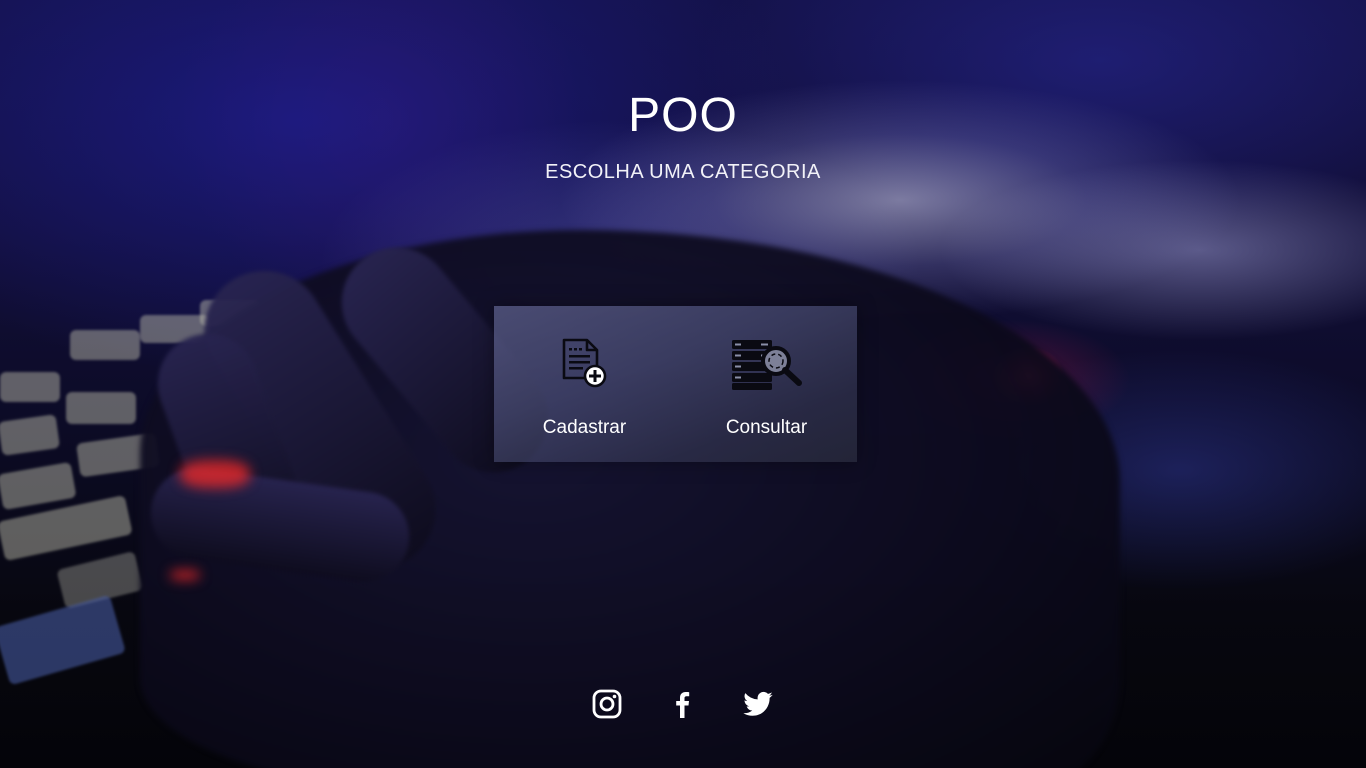  I want to click on facebook-link, so click(682, 704).